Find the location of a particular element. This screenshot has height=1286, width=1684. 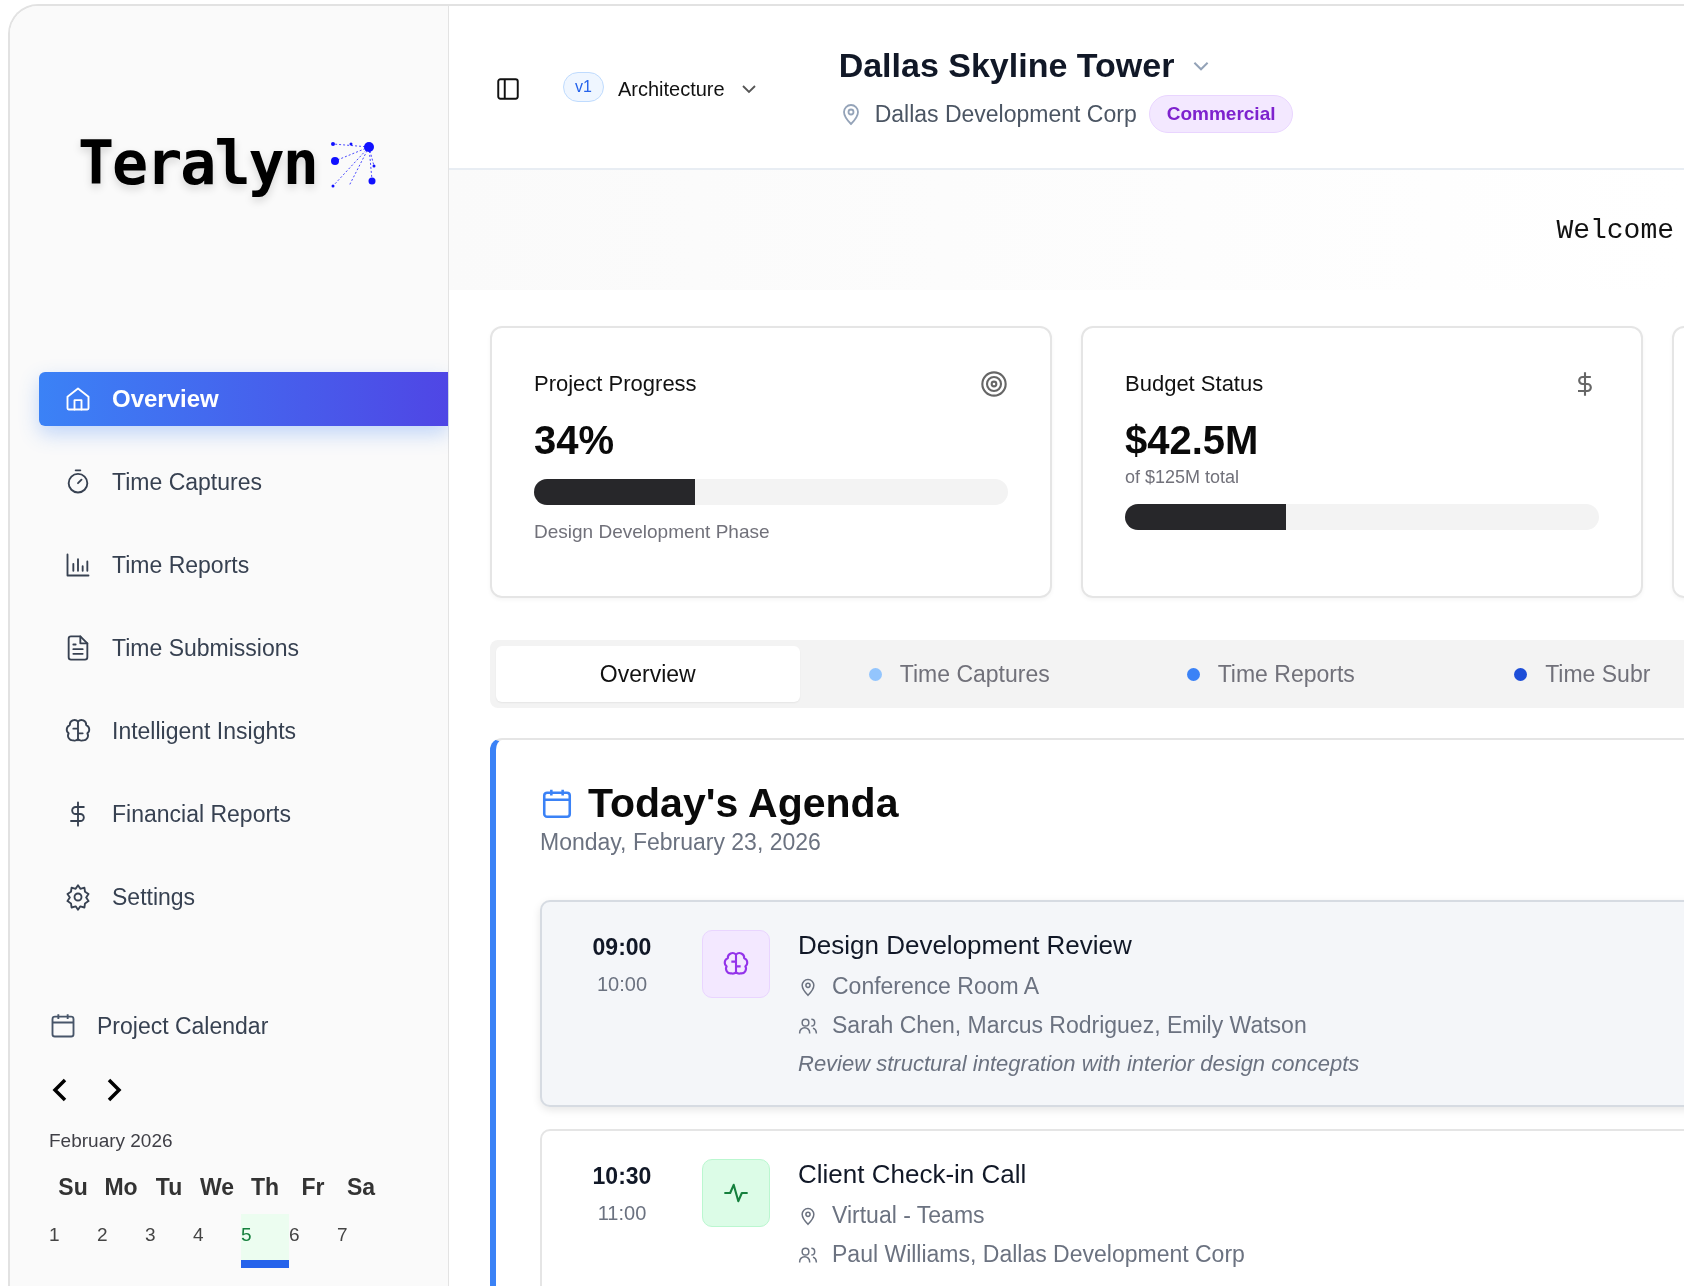

nav-item: Overview is located at coordinates (243, 399).